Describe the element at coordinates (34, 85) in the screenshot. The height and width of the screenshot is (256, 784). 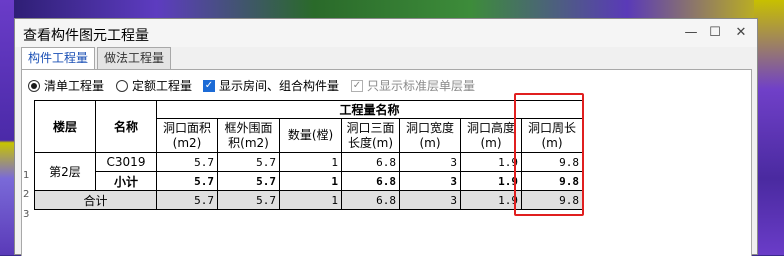
I see `radio-selected-icon` at that location.